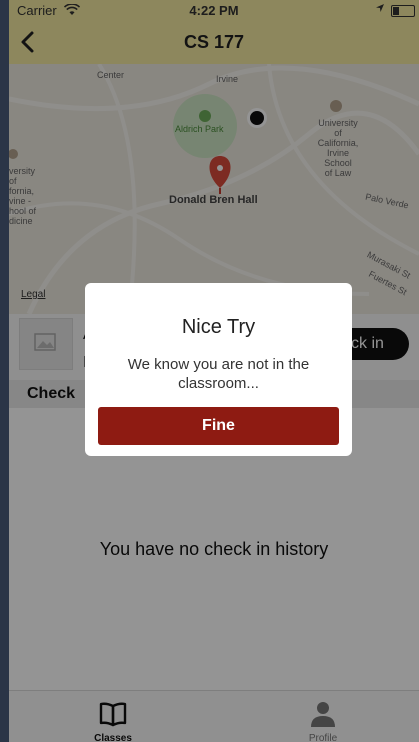 The height and width of the screenshot is (742, 419). I want to click on dialog-title: Nice Try, so click(218, 327).